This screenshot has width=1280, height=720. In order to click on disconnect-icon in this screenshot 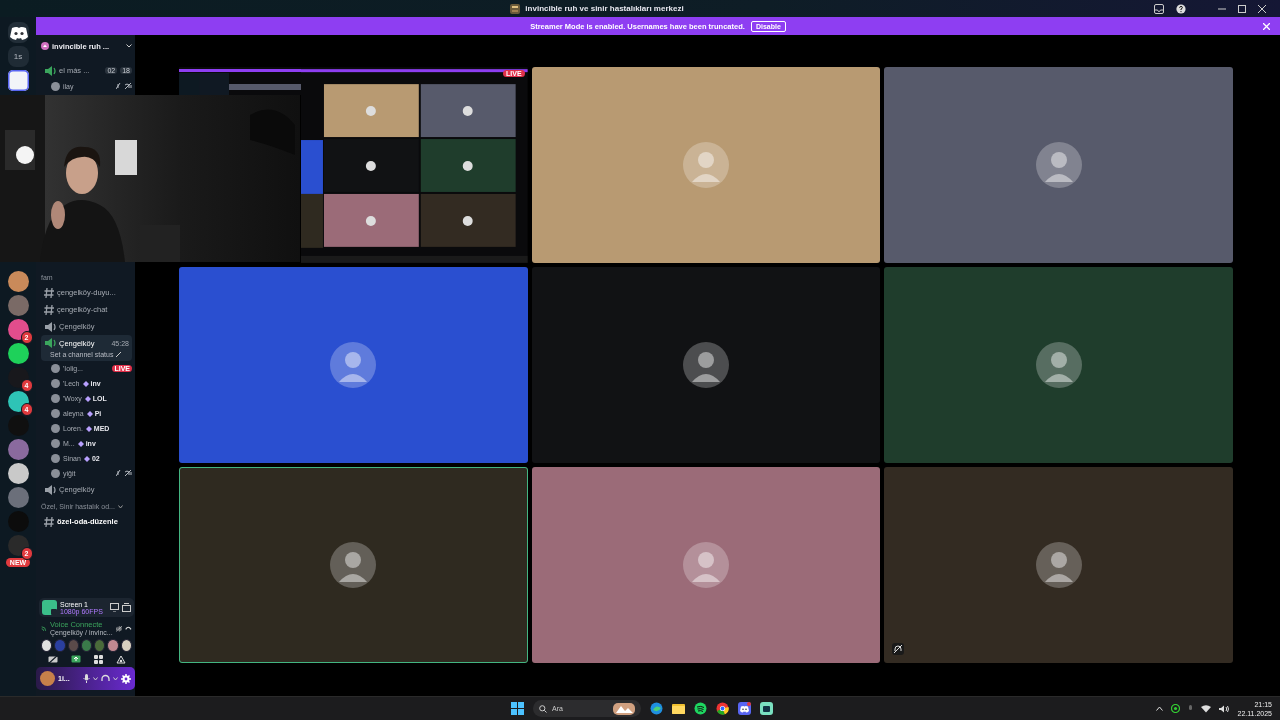, I will do `click(128, 628)`.